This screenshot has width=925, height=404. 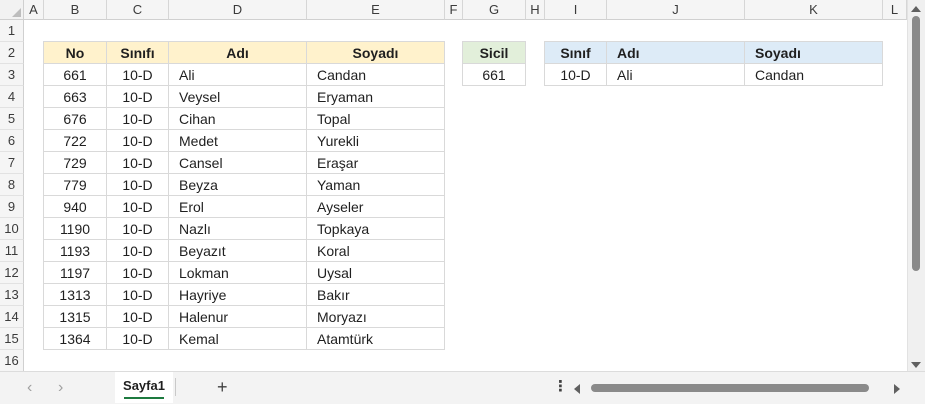 I want to click on cell-no: 1364, so click(x=75, y=339).